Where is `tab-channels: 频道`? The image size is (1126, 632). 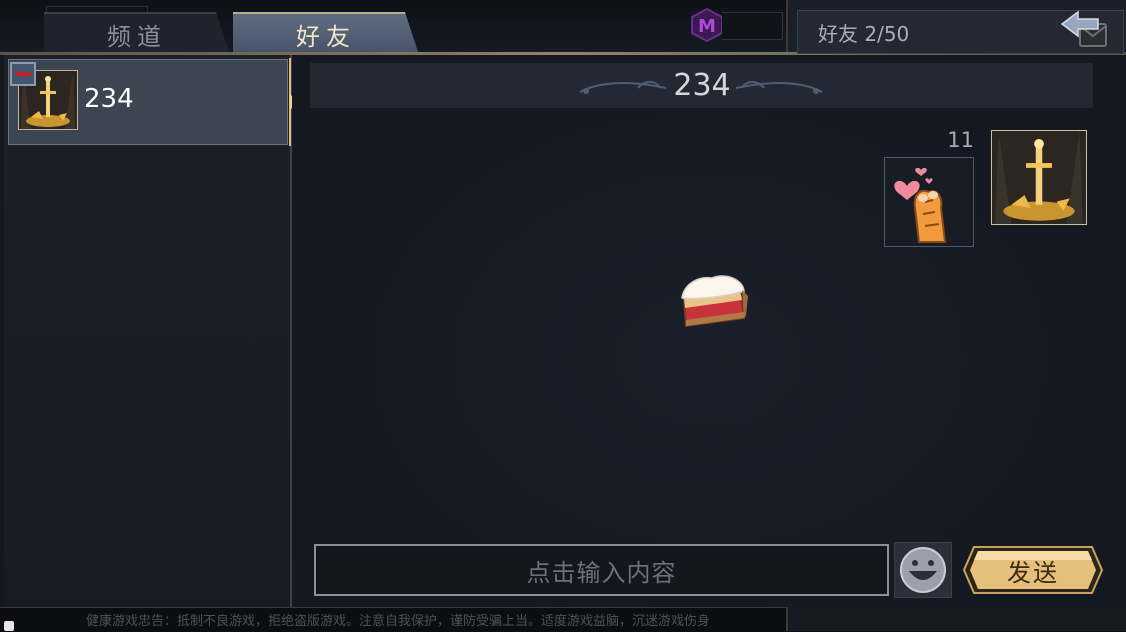
tab-channels: 频道 is located at coordinates (137, 33).